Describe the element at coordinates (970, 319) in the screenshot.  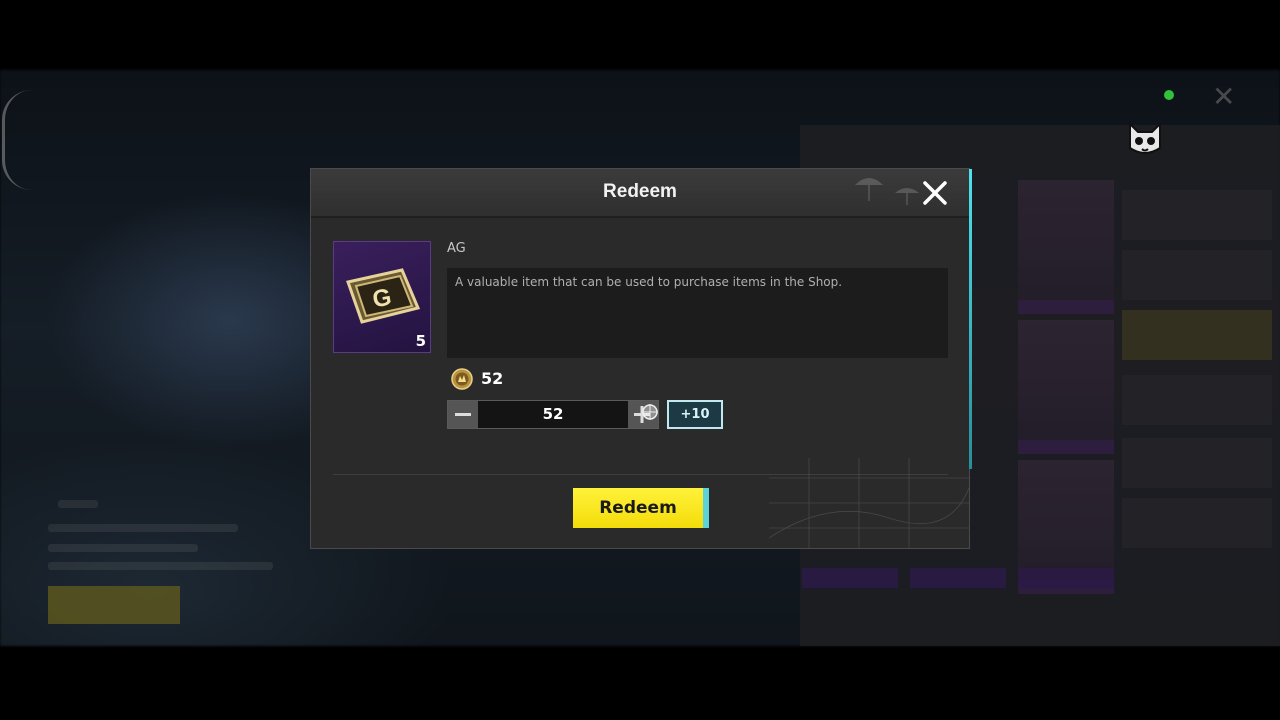
I see `dialog-edge-highlight` at that location.